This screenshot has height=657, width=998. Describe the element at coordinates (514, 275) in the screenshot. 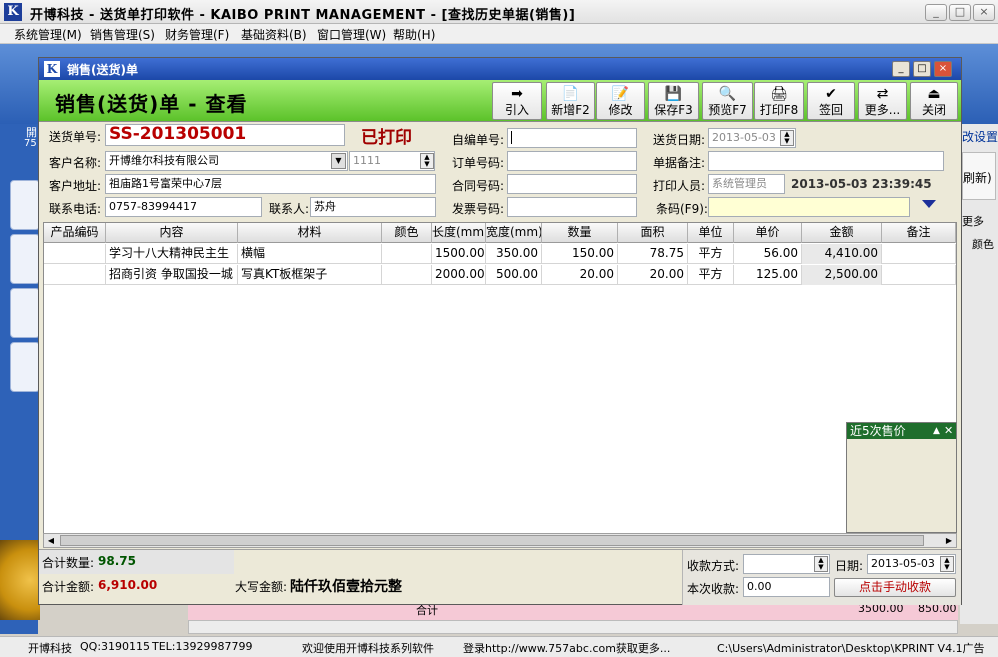

I see `table-cell: 500.00` at that location.